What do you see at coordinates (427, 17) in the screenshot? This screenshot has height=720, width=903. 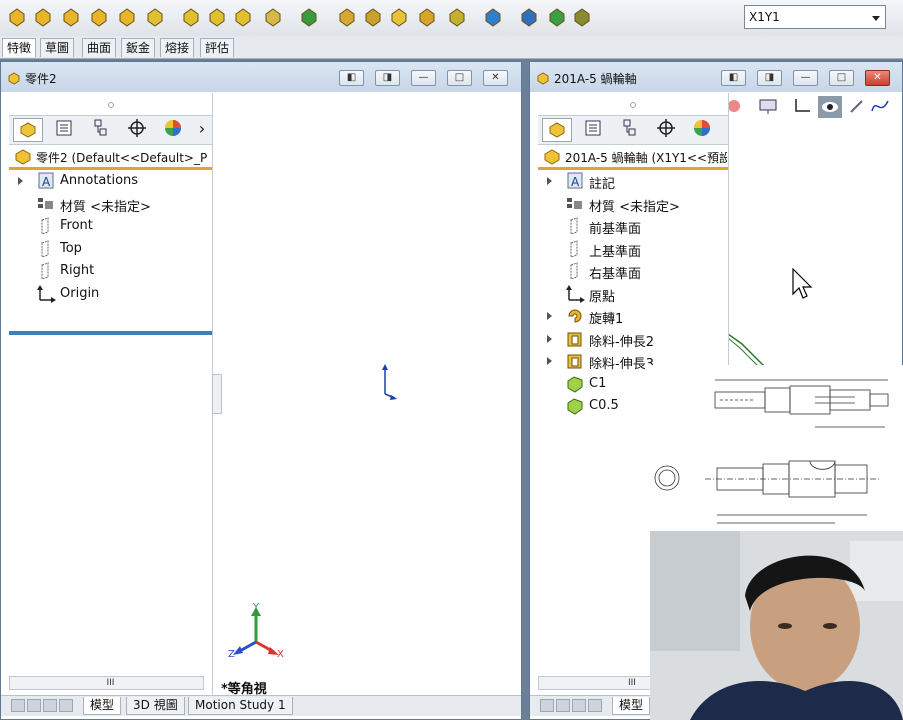 I see `wrap-icon` at bounding box center [427, 17].